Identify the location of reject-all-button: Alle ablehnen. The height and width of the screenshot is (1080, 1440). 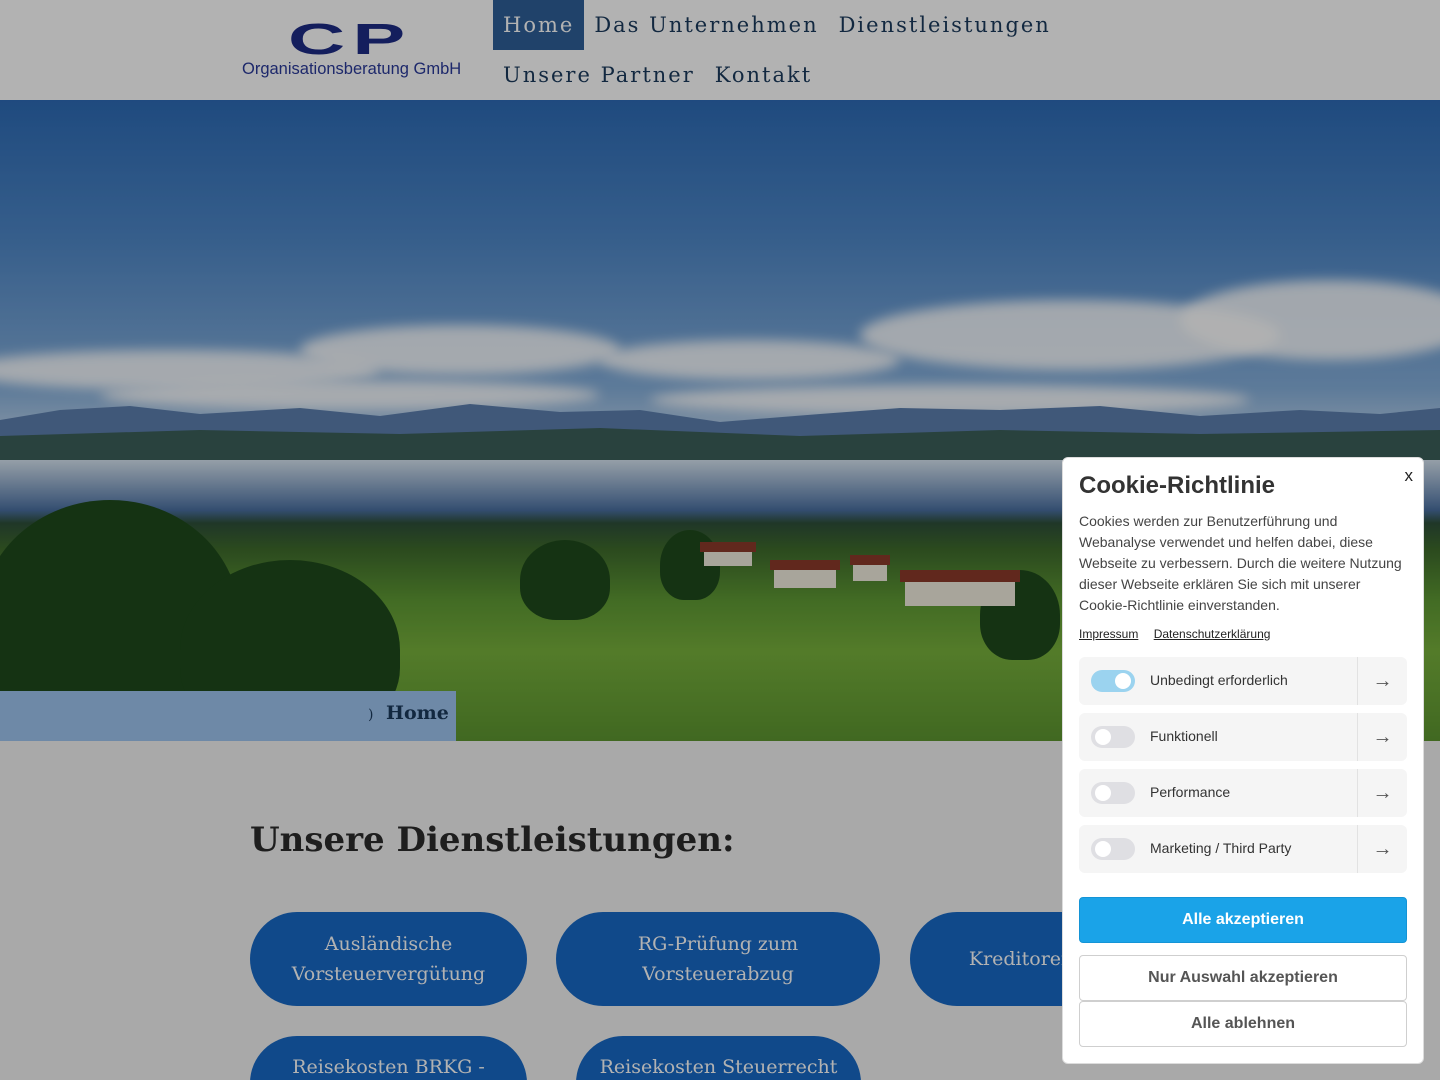
(1243, 1024).